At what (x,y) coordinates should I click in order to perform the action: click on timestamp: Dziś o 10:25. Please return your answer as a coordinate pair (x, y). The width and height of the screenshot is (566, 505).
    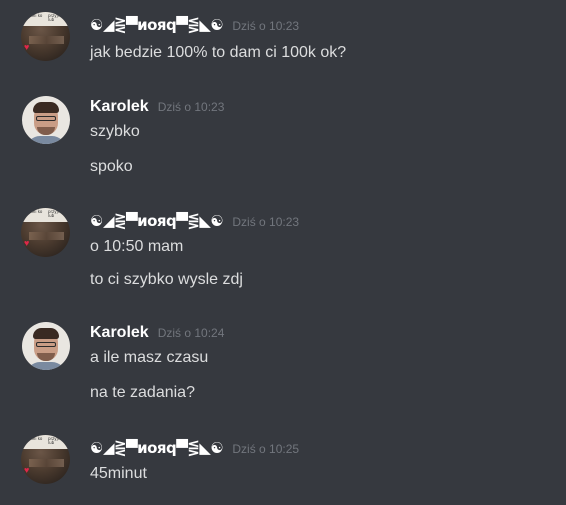
    Looking at the image, I should click on (265, 449).